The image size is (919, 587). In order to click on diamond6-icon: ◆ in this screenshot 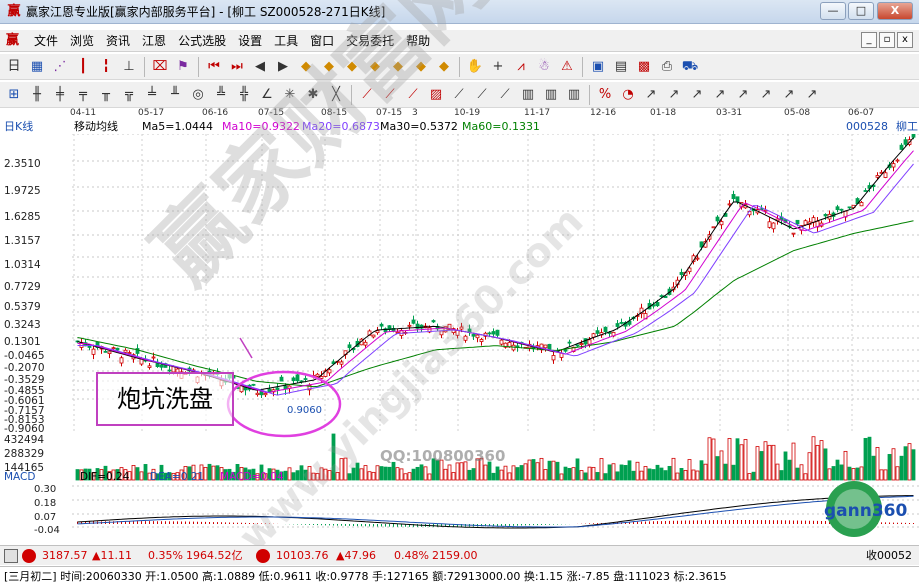, I will do `click(421, 67)`.